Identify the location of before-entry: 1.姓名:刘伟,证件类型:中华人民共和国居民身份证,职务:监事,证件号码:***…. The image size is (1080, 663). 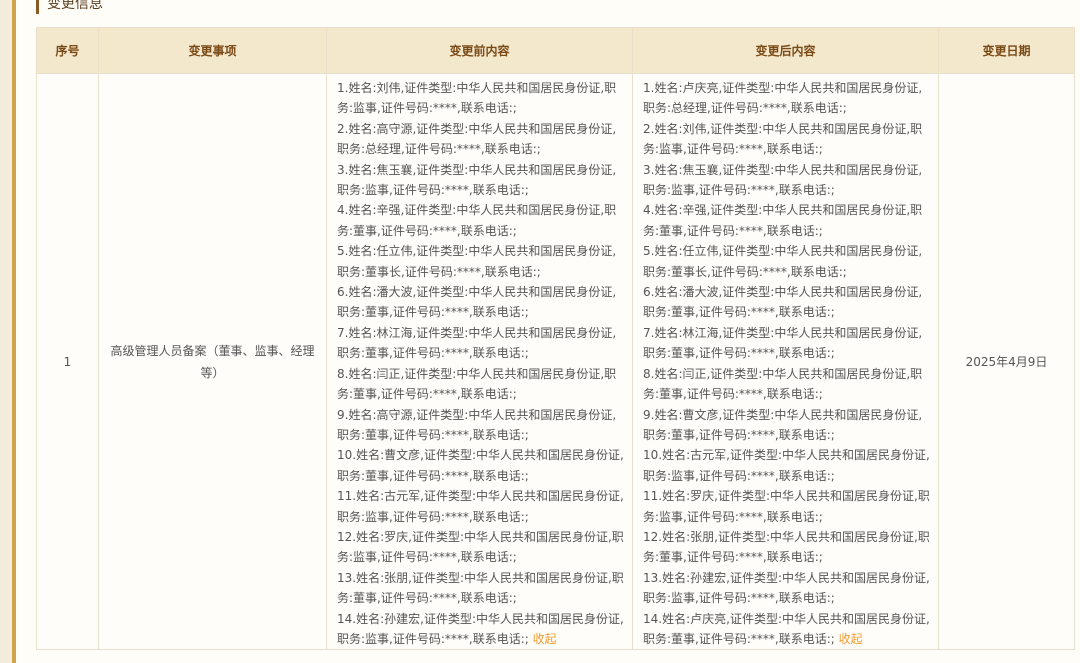
(480, 98).